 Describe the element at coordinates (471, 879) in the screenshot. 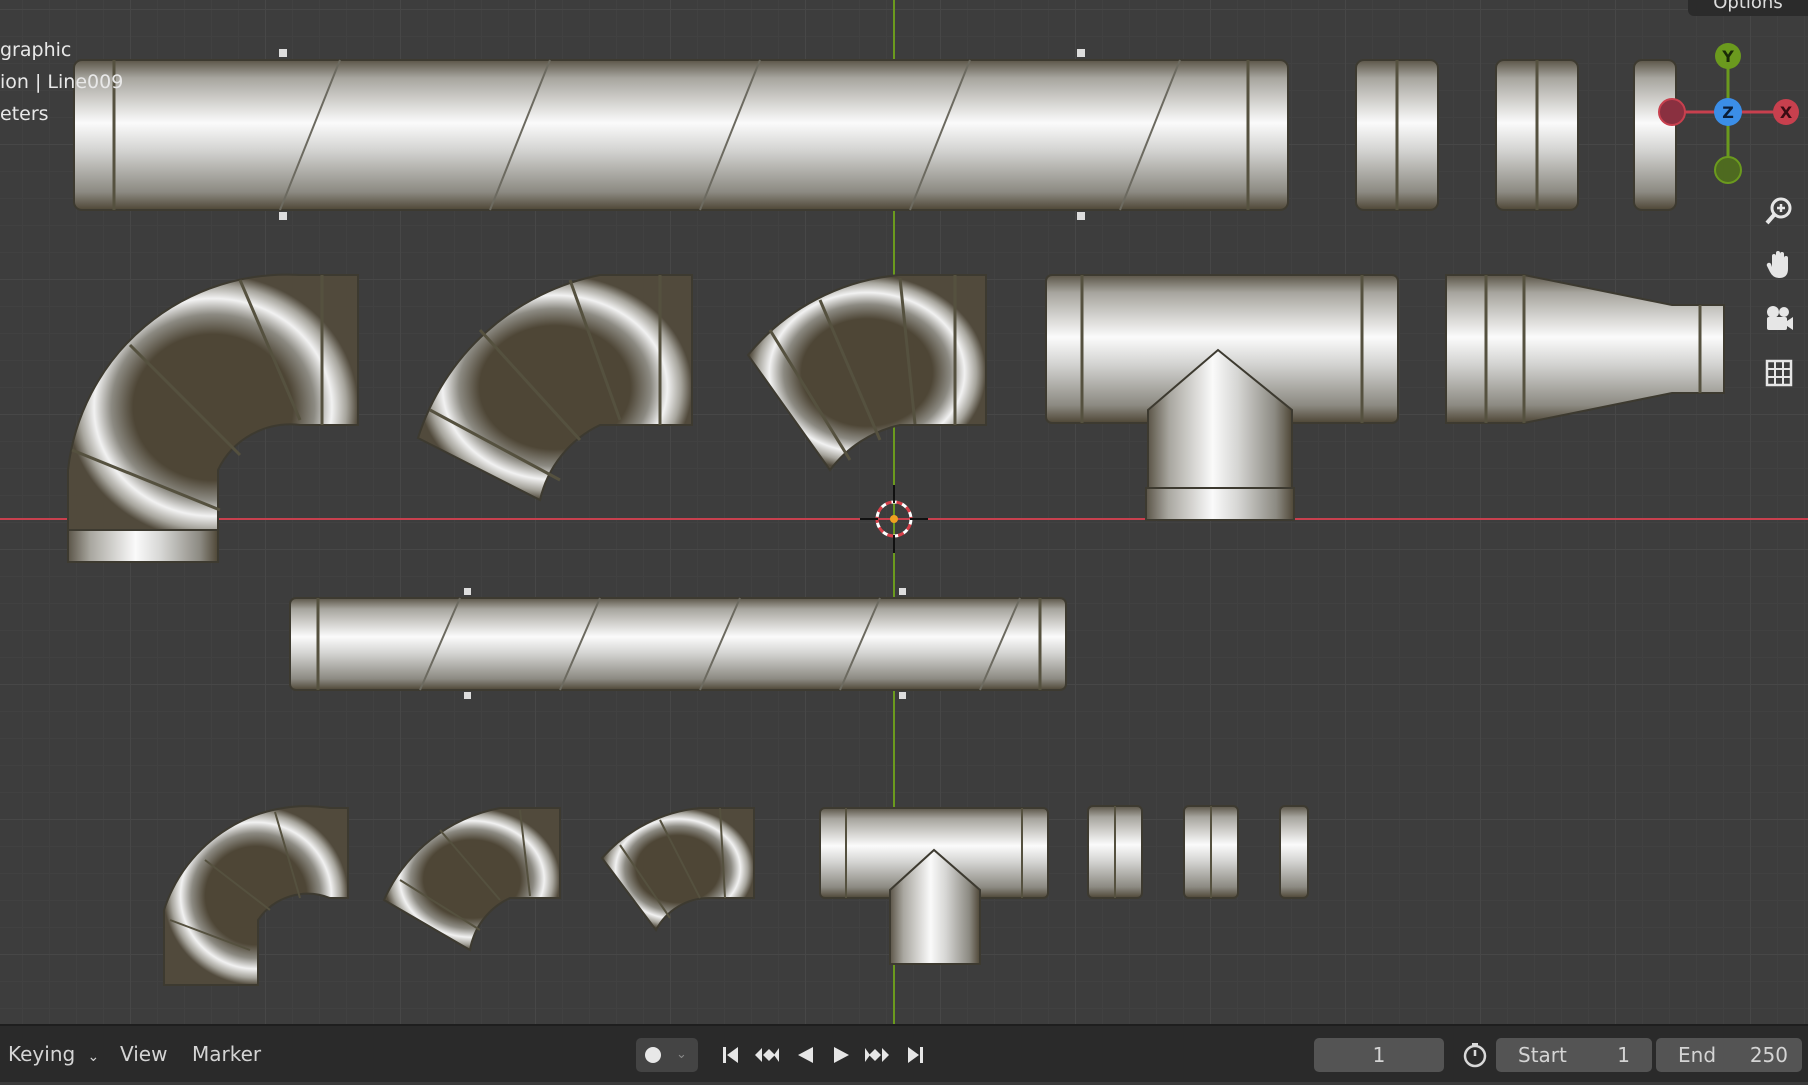

I see `elbow-60-small` at that location.